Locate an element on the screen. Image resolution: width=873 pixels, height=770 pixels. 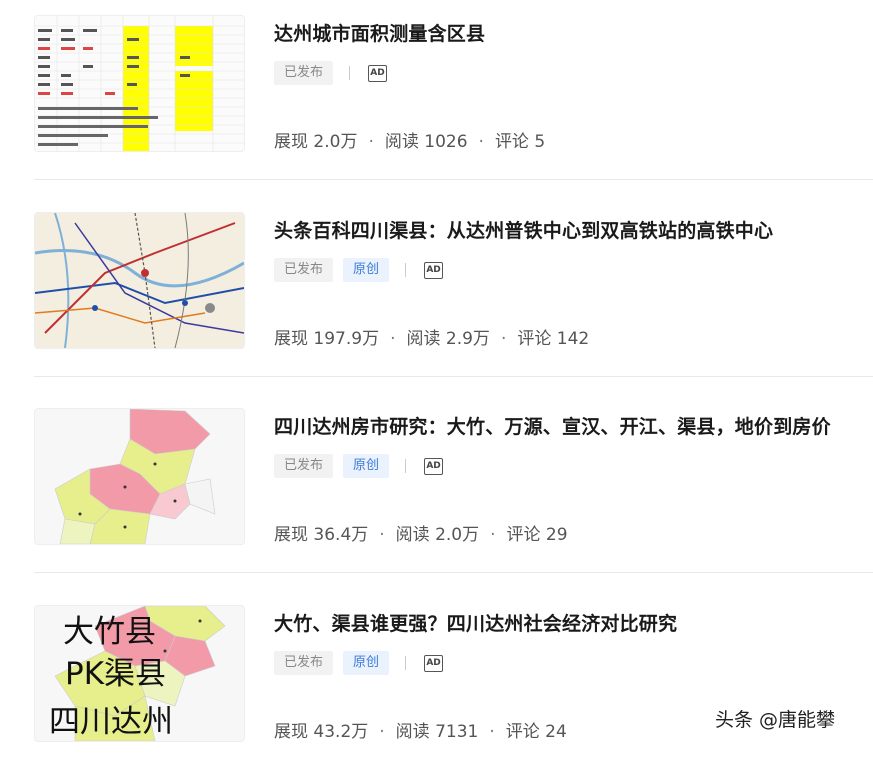
impressions-count: 展现 43.2万 is located at coordinates (321, 732).